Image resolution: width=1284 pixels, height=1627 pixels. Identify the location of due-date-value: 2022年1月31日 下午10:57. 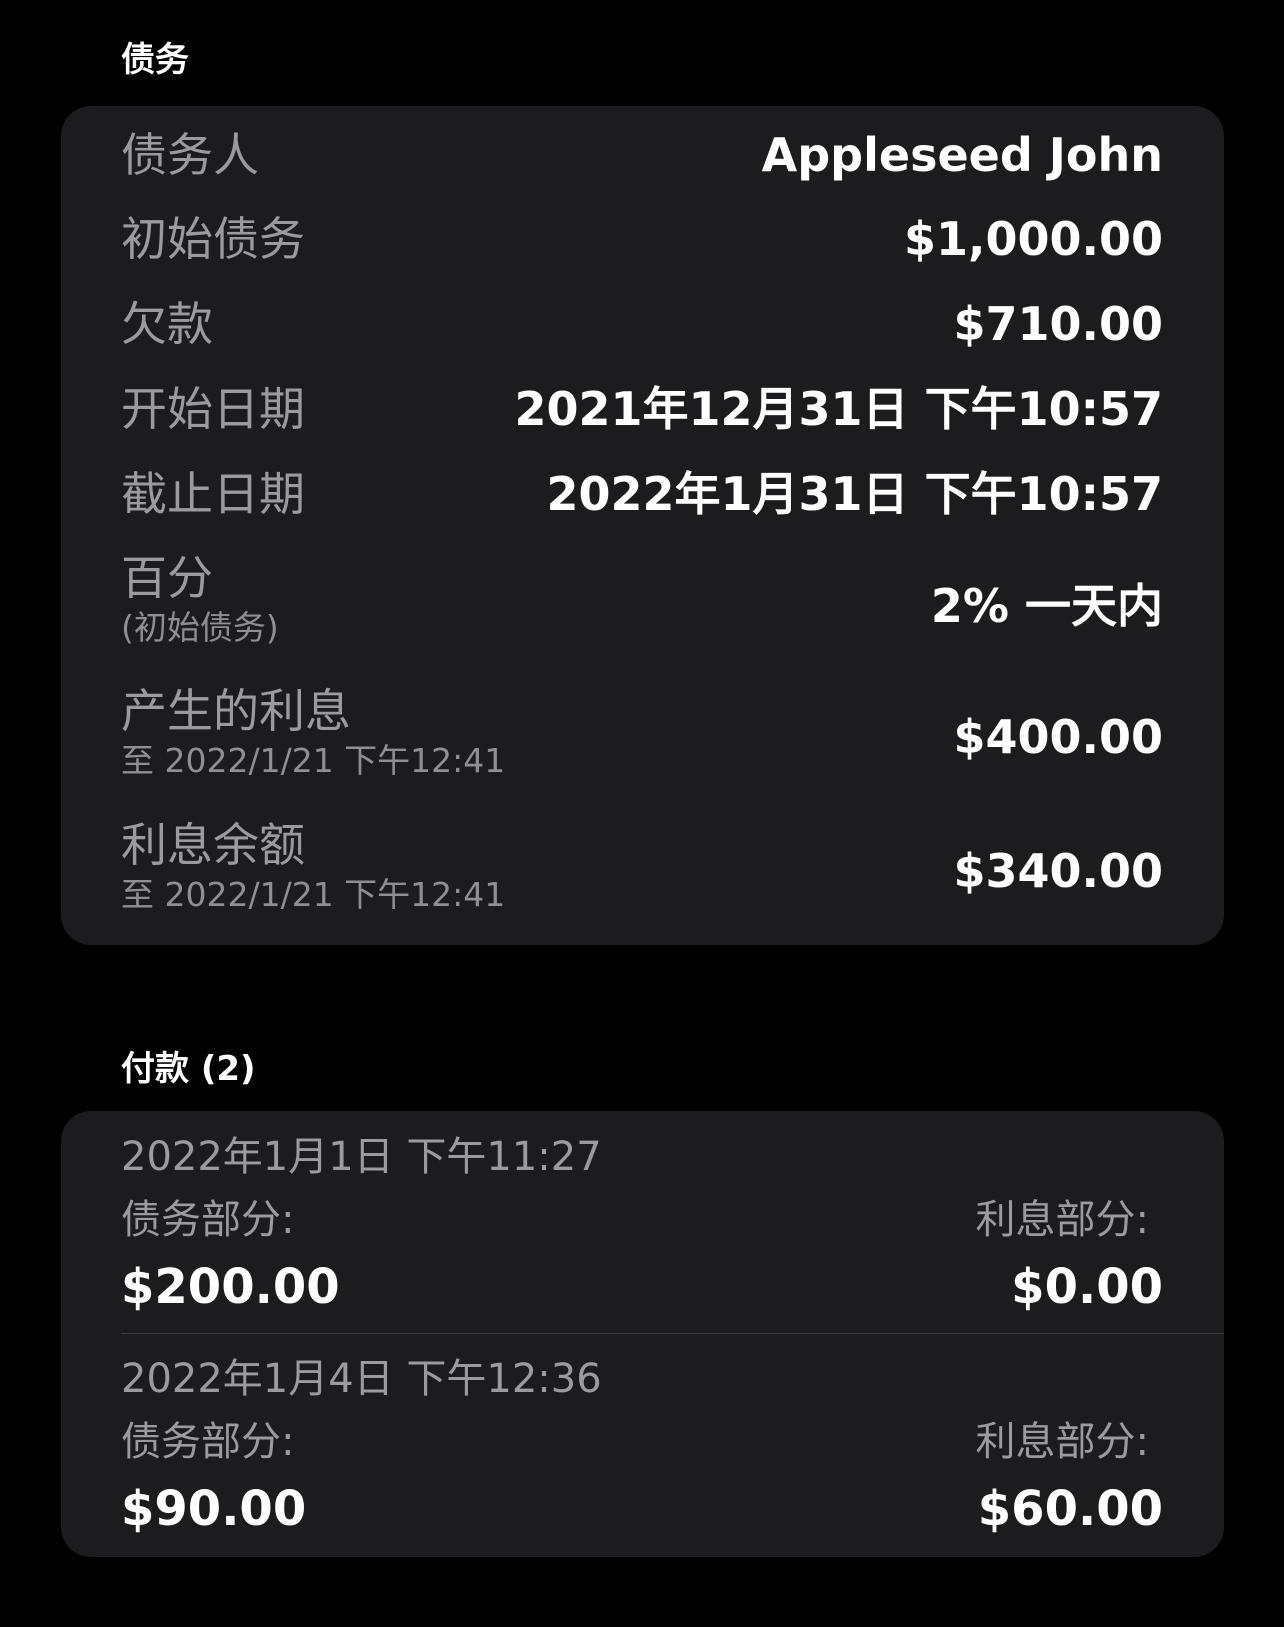
(855, 494).